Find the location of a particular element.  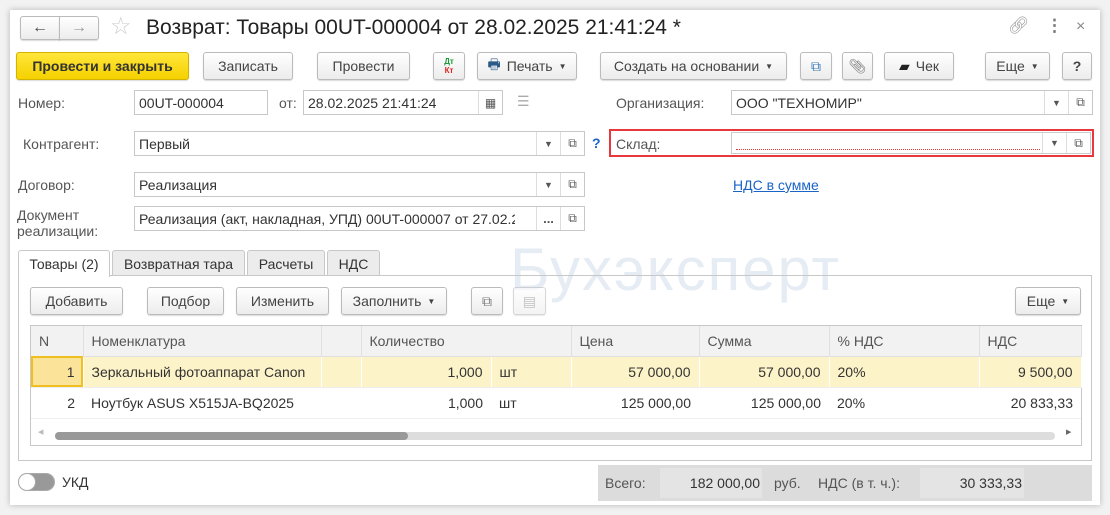

cell-vat: 9 500,00 is located at coordinates (1030, 372).